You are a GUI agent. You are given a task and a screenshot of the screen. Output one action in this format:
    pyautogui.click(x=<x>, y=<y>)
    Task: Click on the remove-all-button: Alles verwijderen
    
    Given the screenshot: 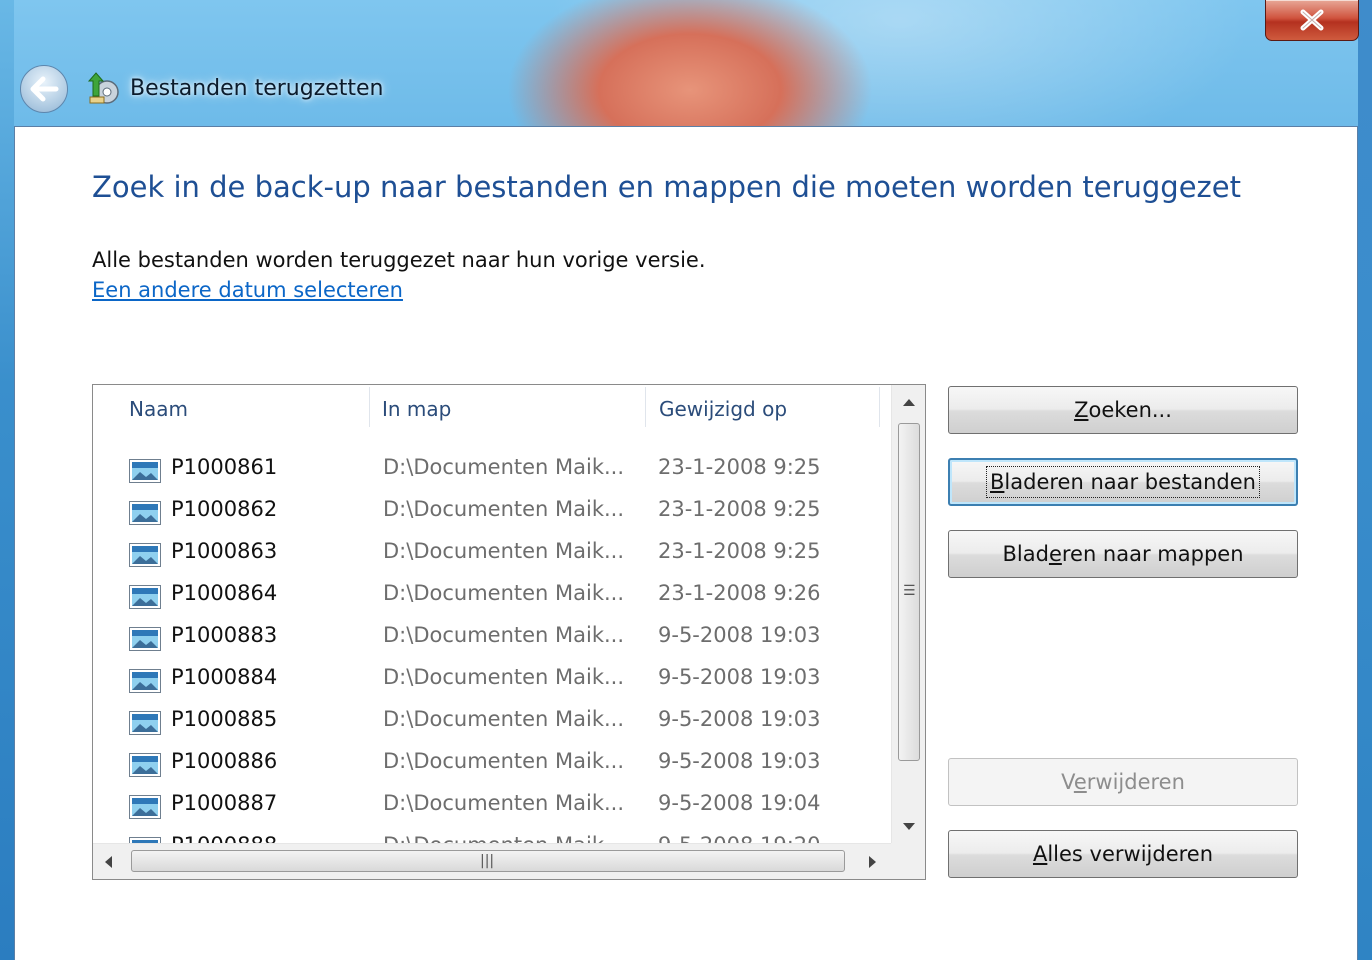 What is the action you would take?
    pyautogui.click(x=1123, y=854)
    